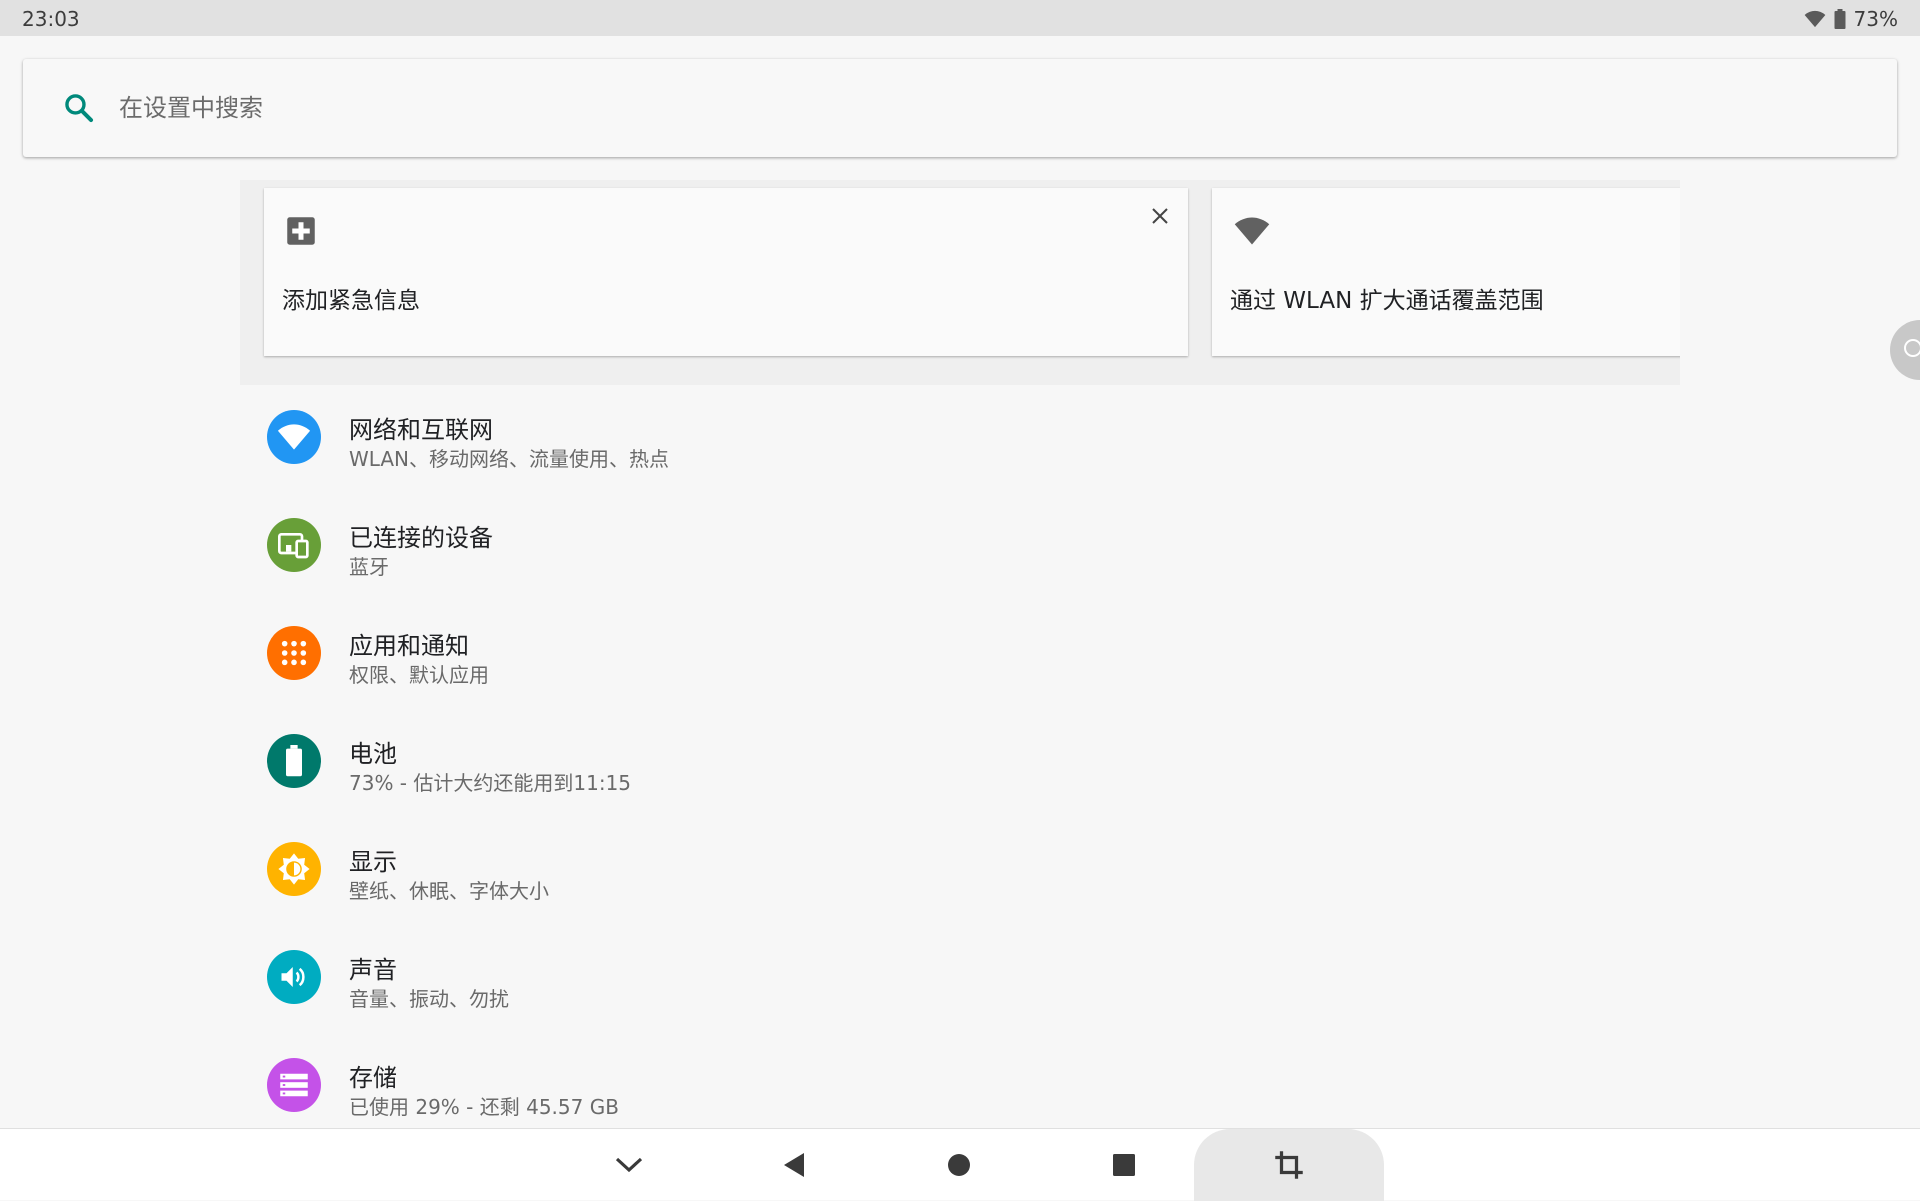  I want to click on brightness-icon, so click(294, 869).